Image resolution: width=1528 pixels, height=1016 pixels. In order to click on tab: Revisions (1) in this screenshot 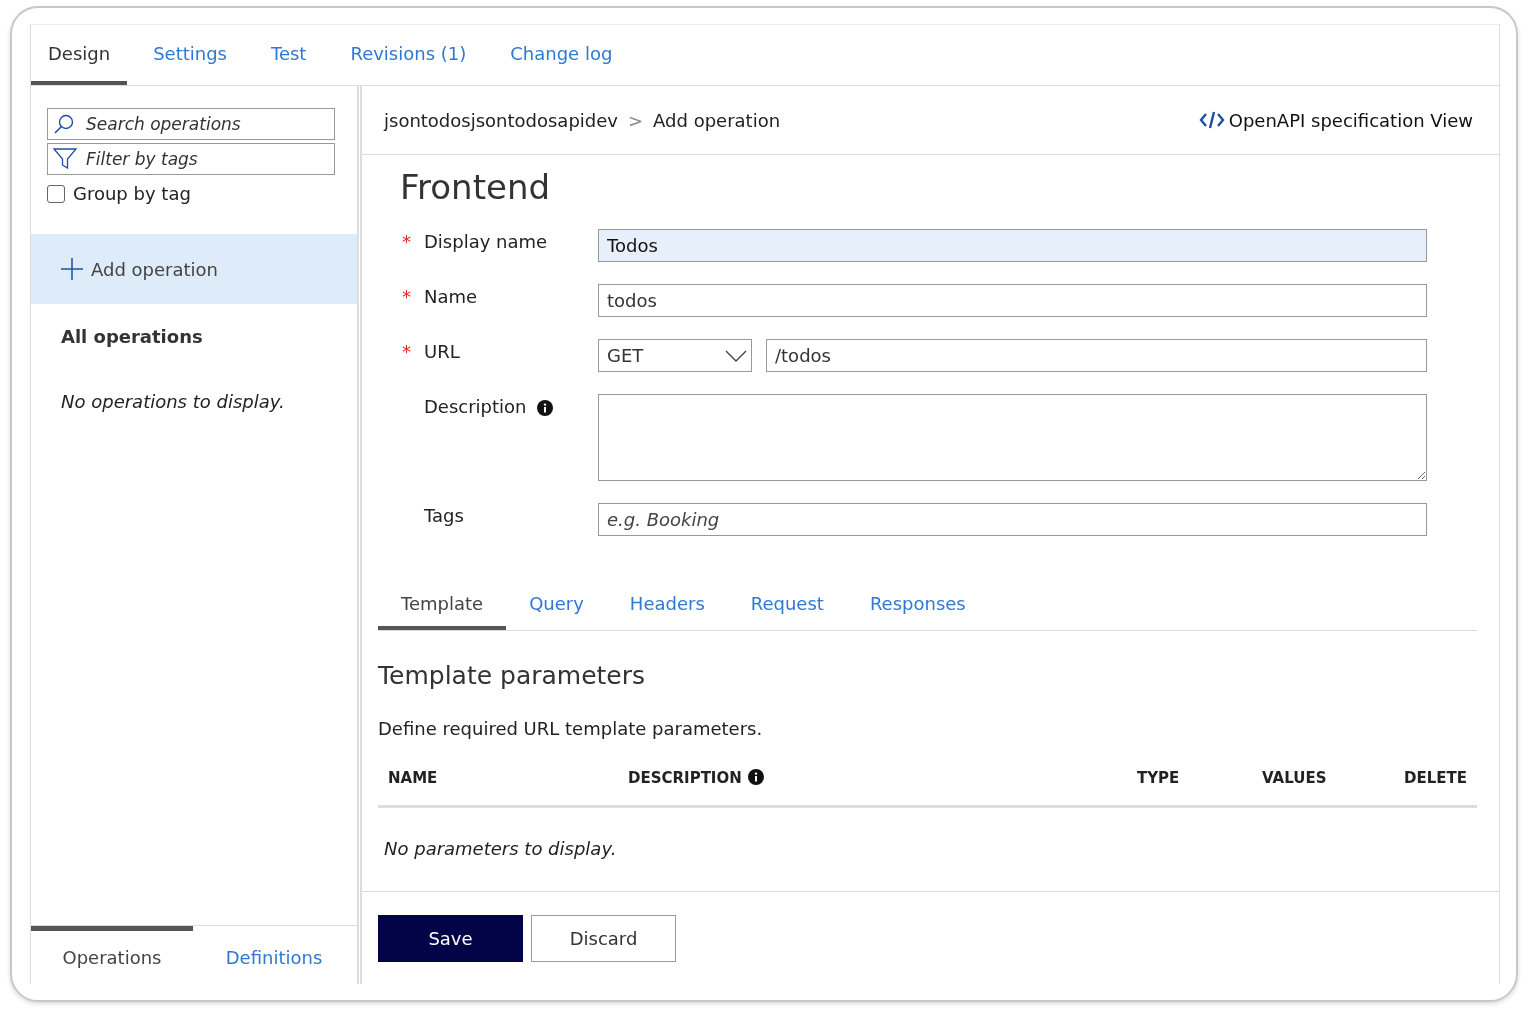, I will do `click(408, 55)`.